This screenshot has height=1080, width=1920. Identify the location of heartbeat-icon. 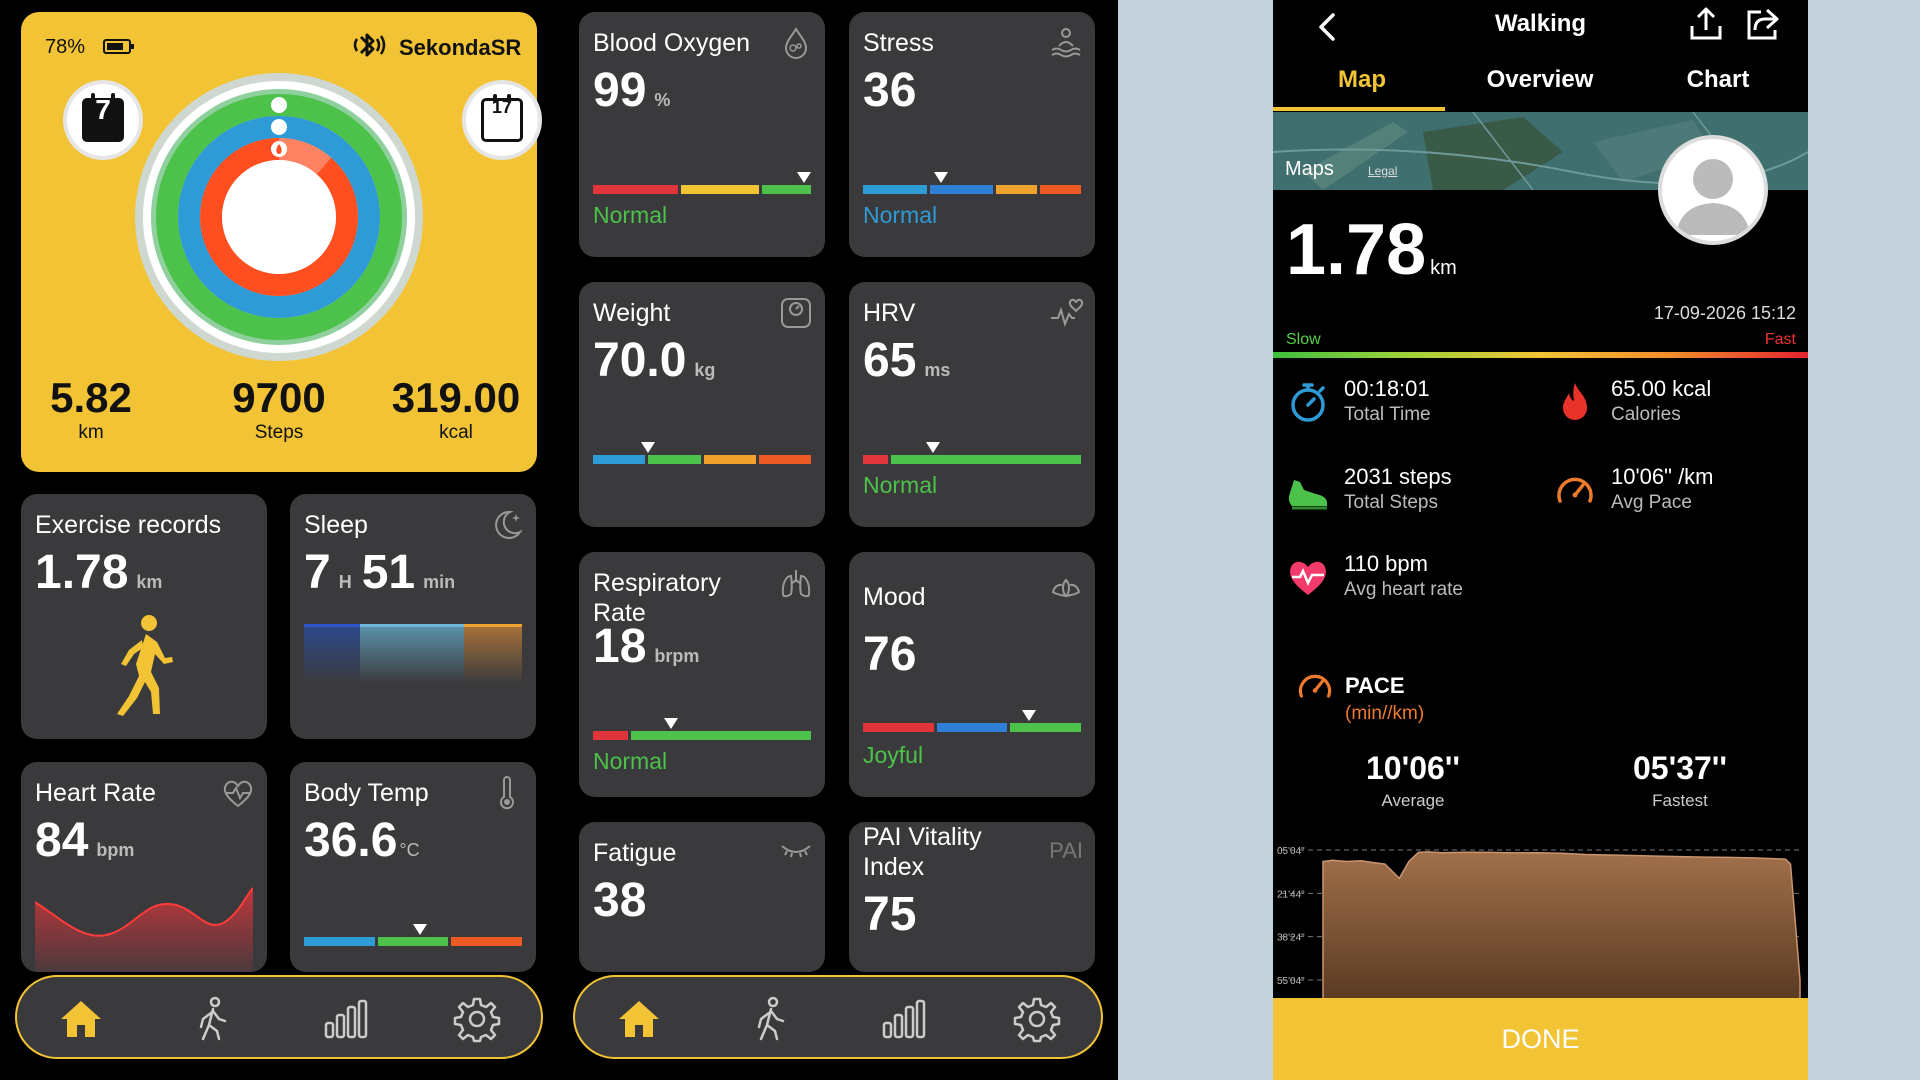
(1308, 578).